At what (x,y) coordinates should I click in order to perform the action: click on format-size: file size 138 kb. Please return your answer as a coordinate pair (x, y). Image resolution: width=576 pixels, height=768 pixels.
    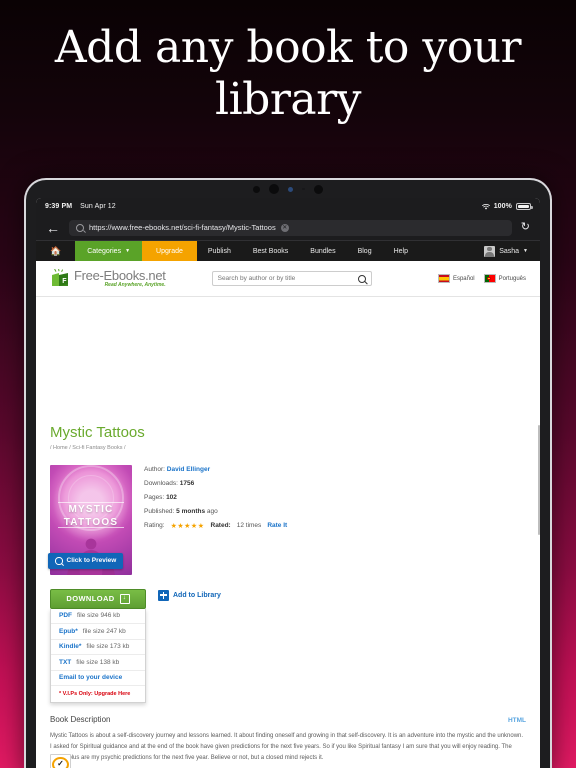
    Looking at the image, I should click on (98, 662).